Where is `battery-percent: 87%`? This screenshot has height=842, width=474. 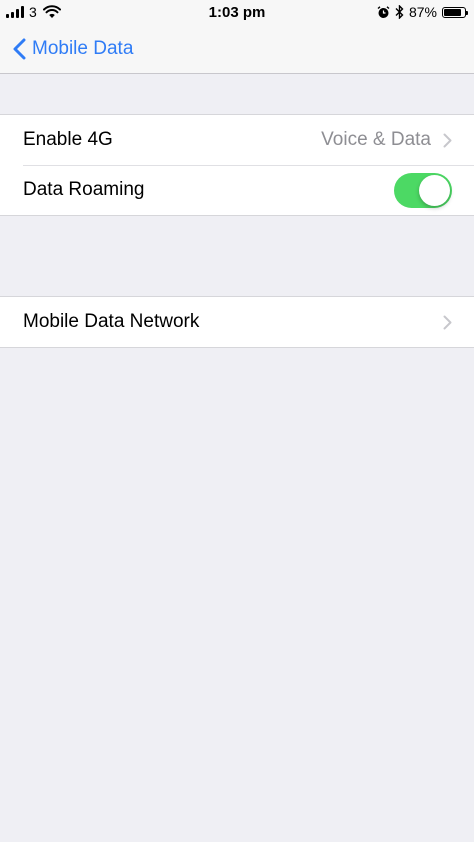
battery-percent: 87% is located at coordinates (422, 12).